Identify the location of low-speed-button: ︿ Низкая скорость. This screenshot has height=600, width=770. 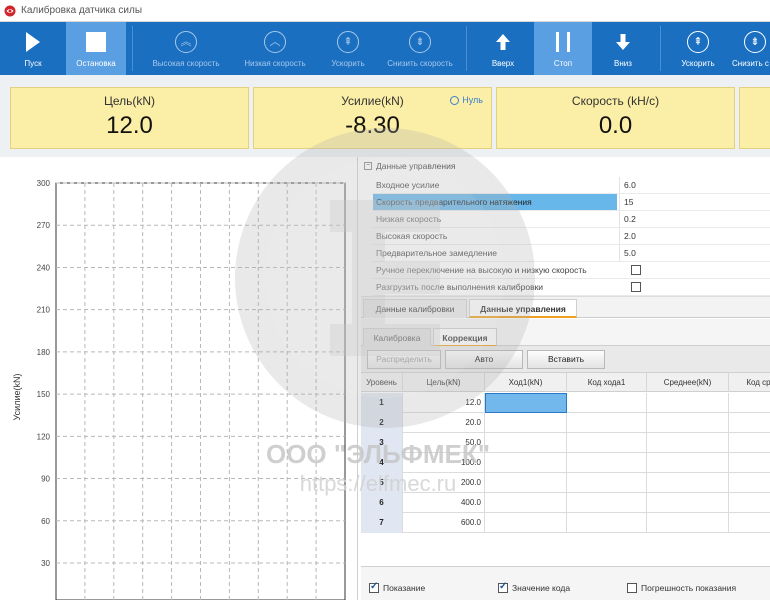
(275, 48).